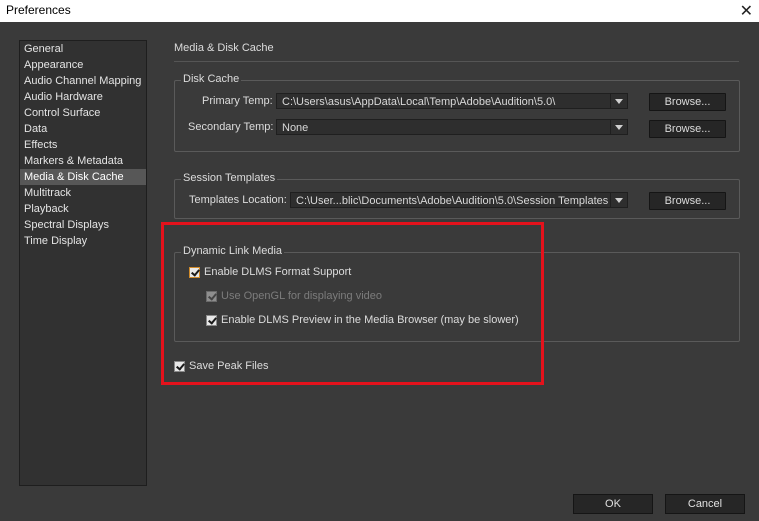 This screenshot has height=521, width=759. Describe the element at coordinates (456, 61) in the screenshot. I see `section-divider` at that location.